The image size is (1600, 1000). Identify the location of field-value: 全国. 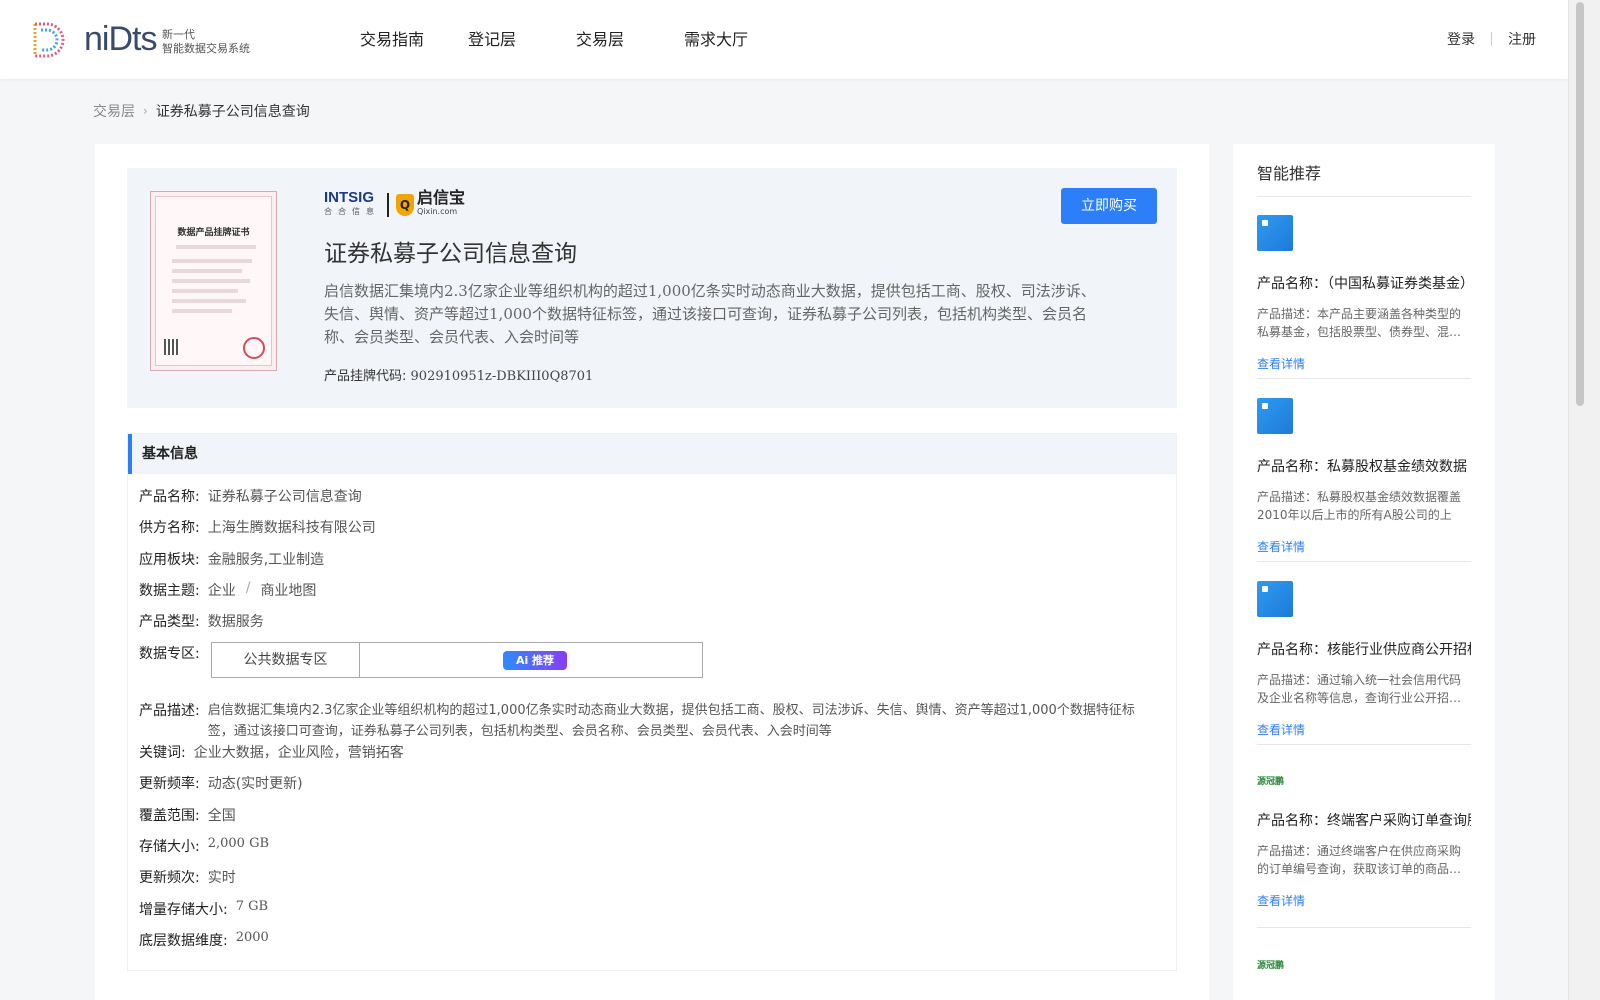
(221, 816).